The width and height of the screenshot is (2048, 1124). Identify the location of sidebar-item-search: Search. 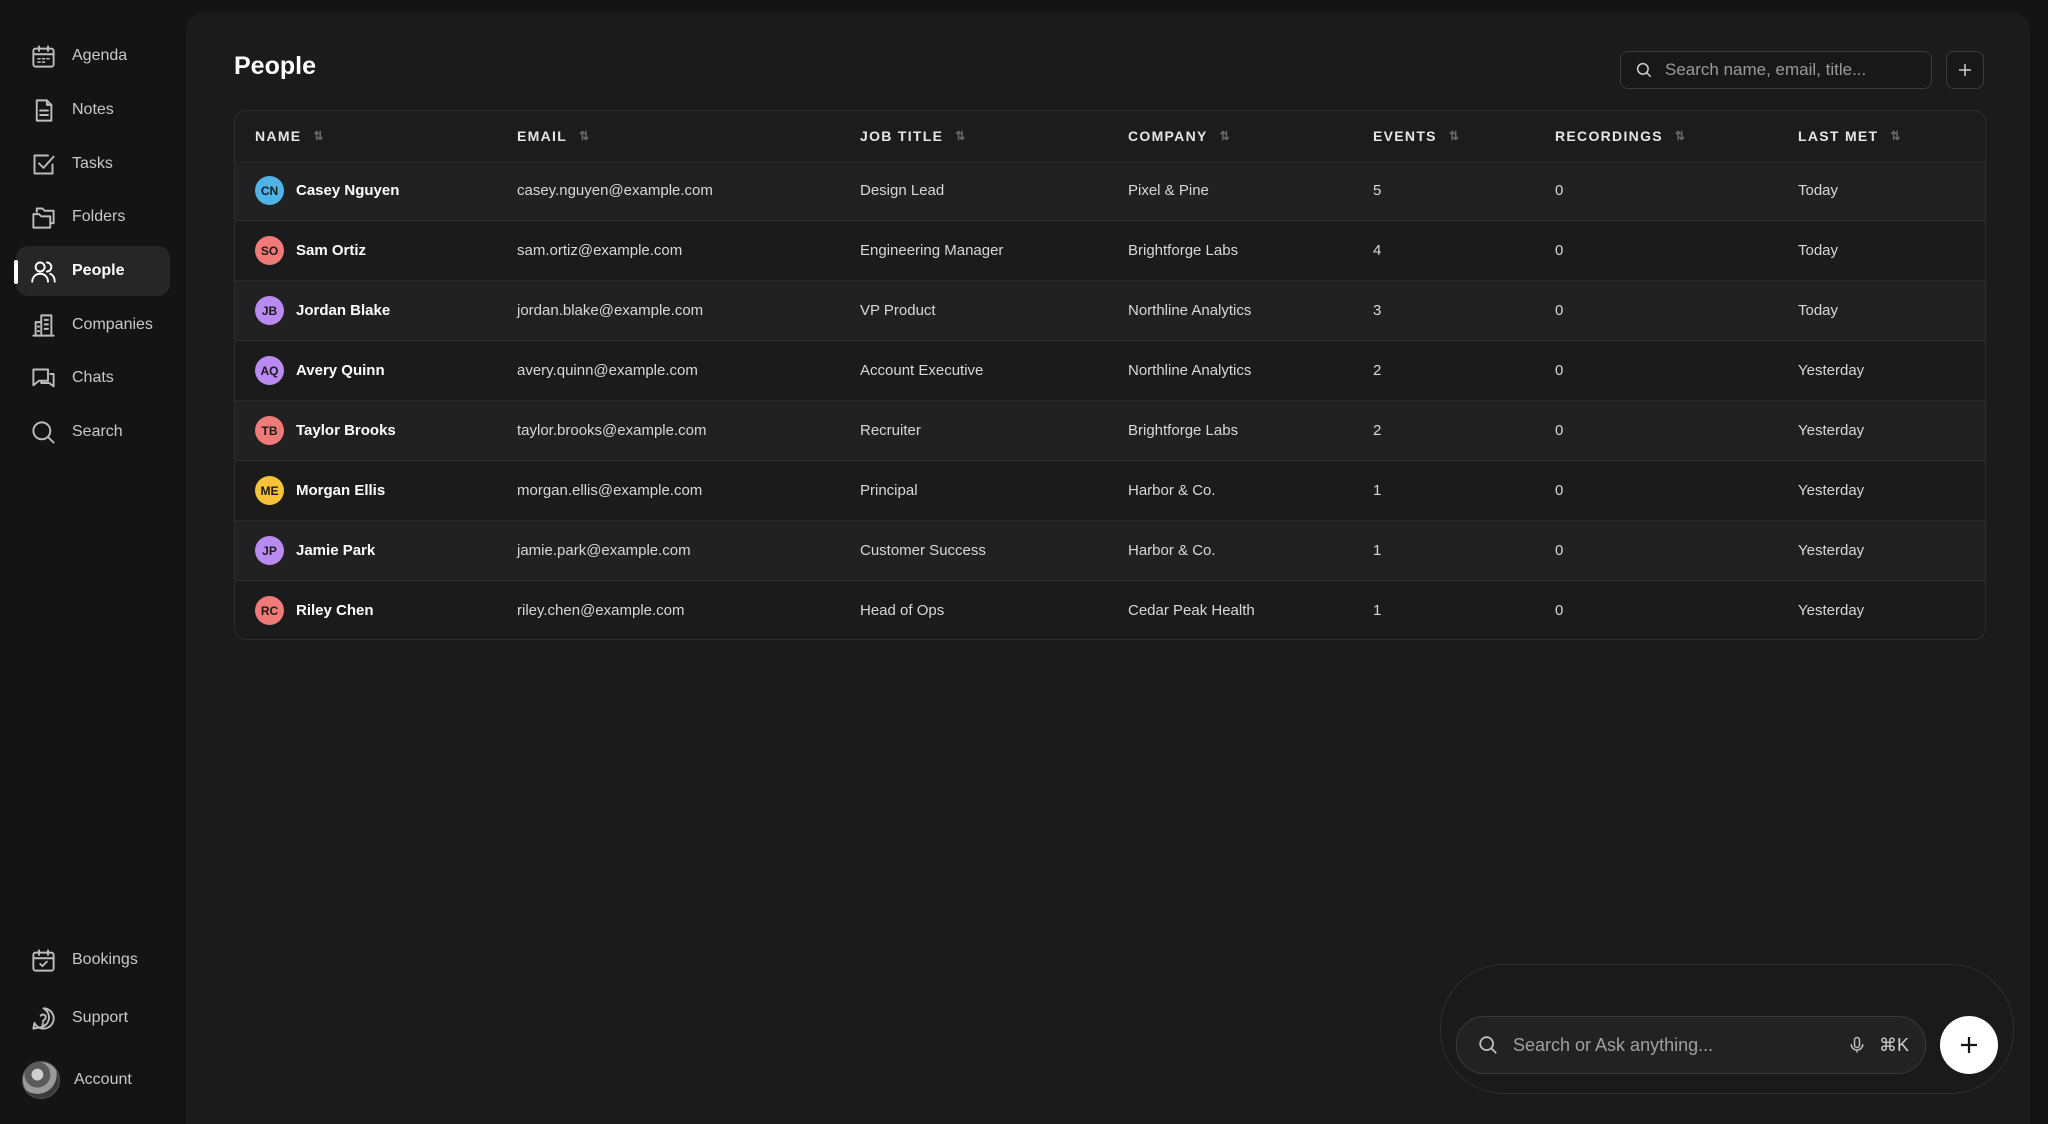
(93, 432).